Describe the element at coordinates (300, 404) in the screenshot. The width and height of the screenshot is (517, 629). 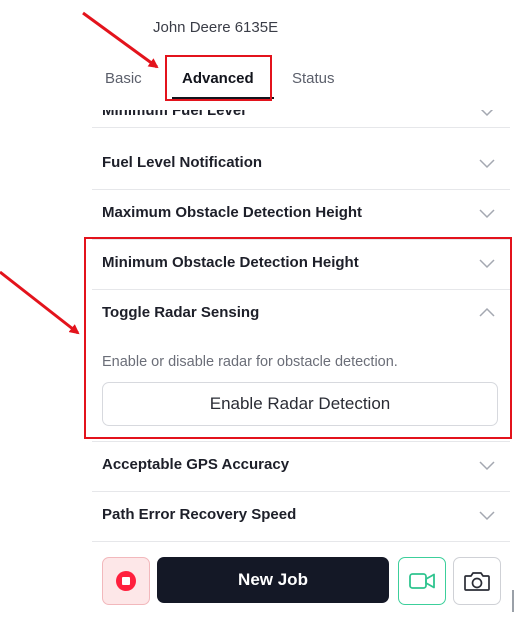
I see `enable-radar-detection-button: Enable Radar Detection` at that location.